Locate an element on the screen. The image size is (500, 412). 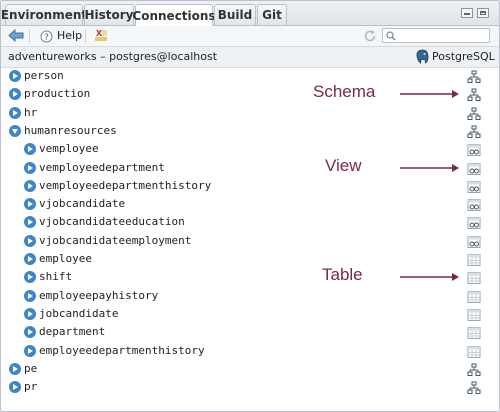
tree-row-table: department is located at coordinates (250, 332).